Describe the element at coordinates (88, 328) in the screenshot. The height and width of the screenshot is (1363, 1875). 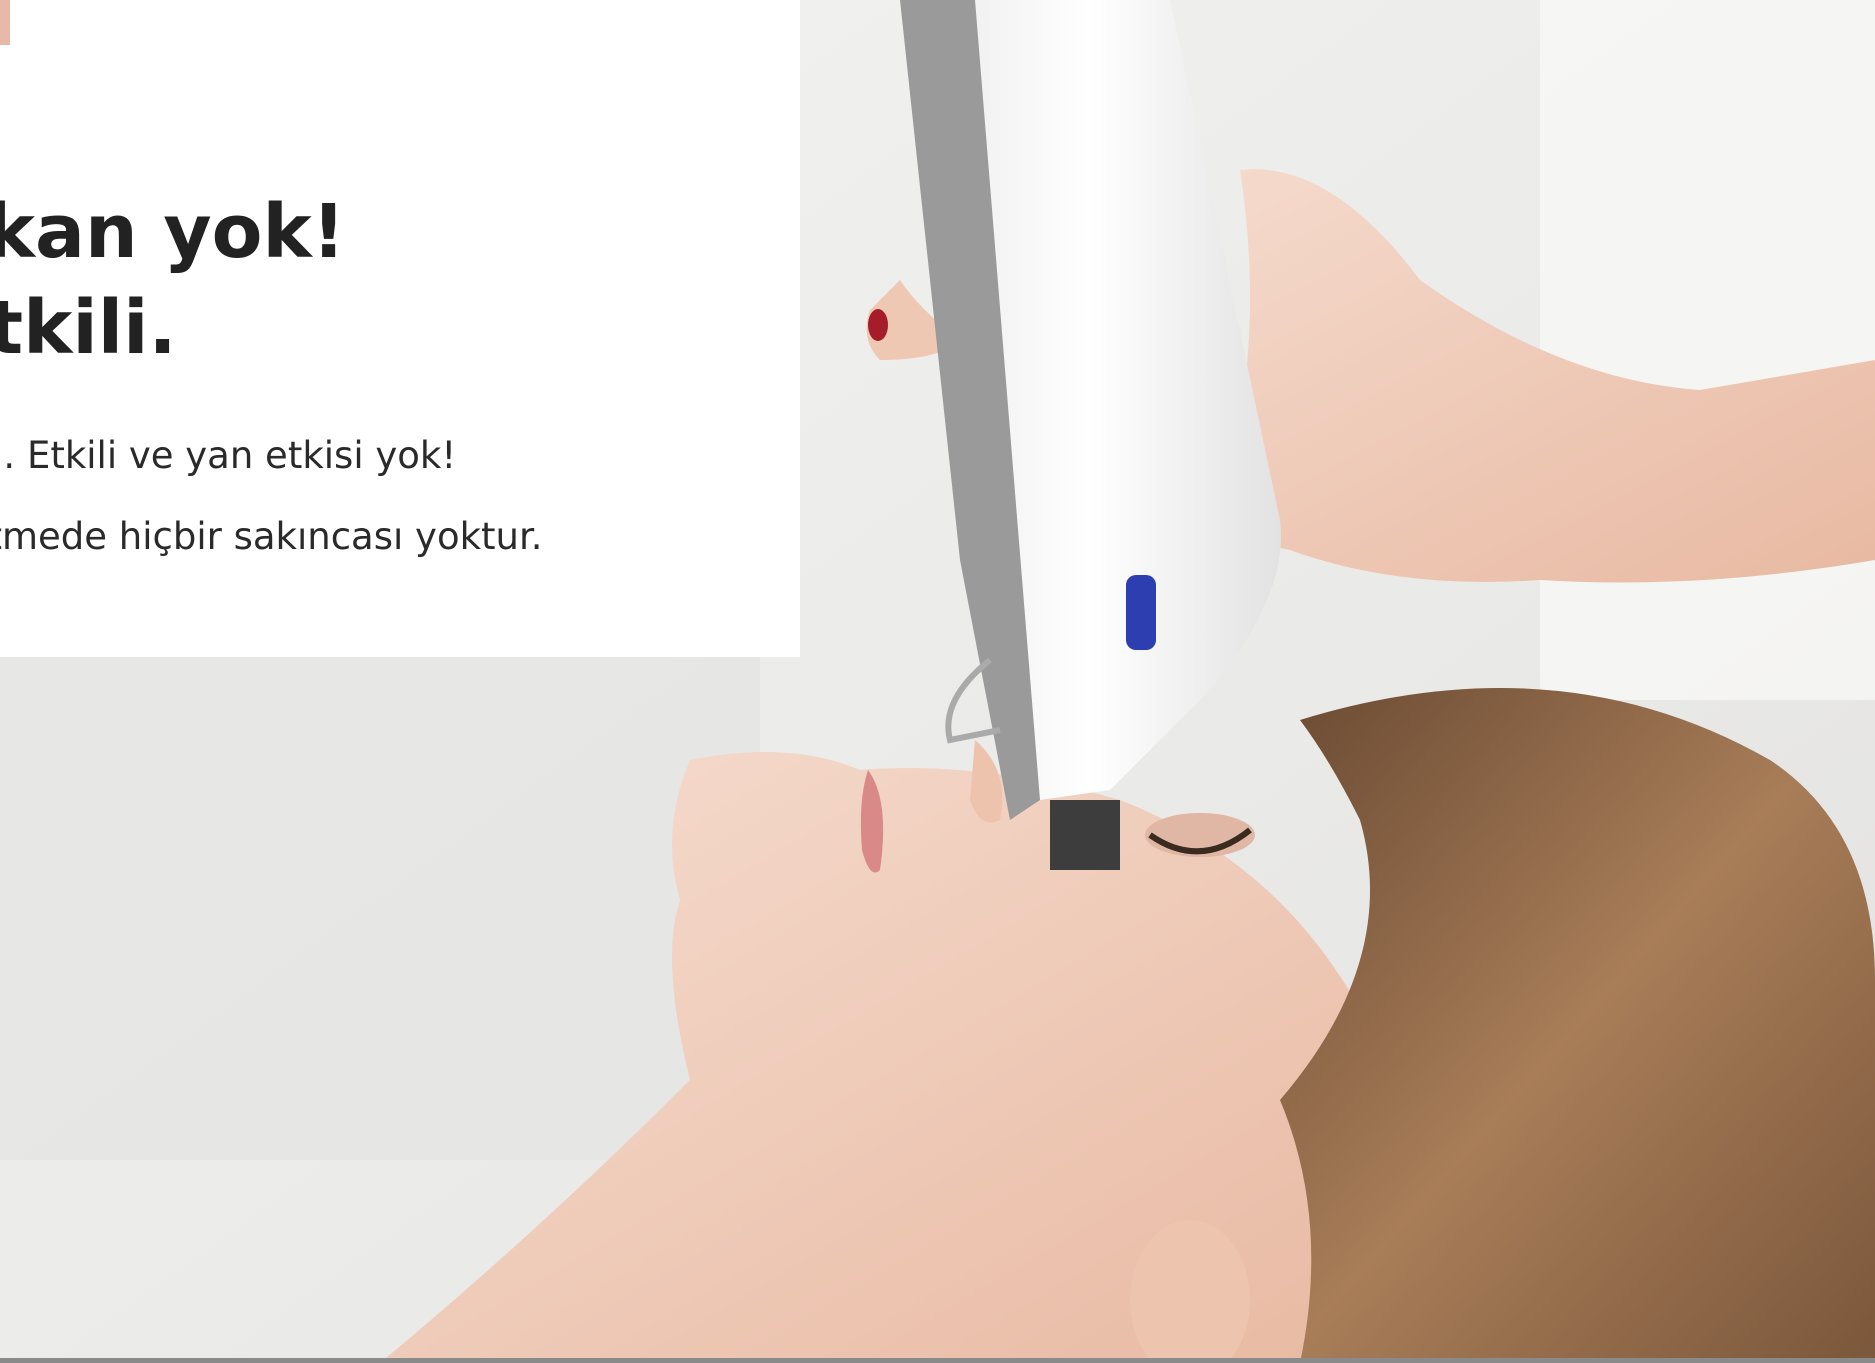
I see `headline-line-2: isiz etkili.` at that location.